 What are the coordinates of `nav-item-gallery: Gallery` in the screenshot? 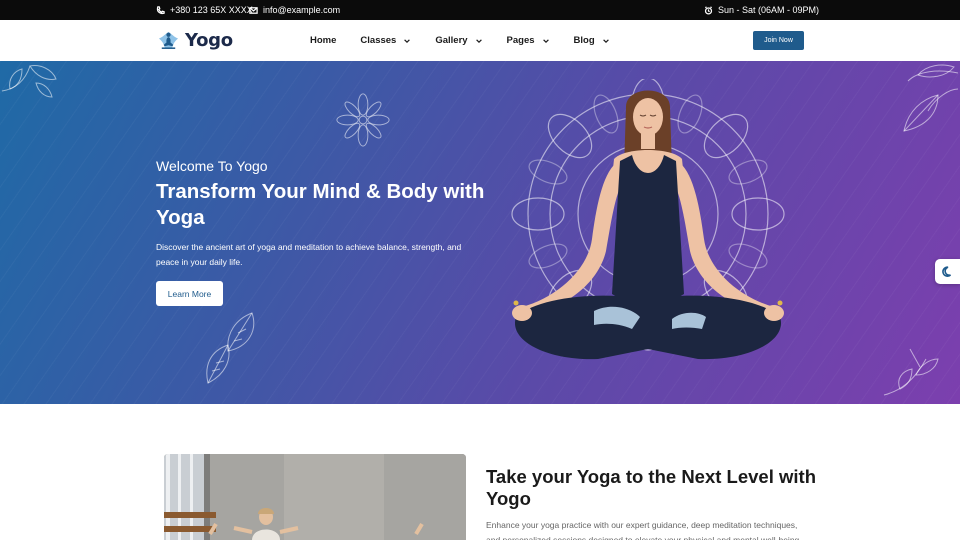 It's located at (458, 40).